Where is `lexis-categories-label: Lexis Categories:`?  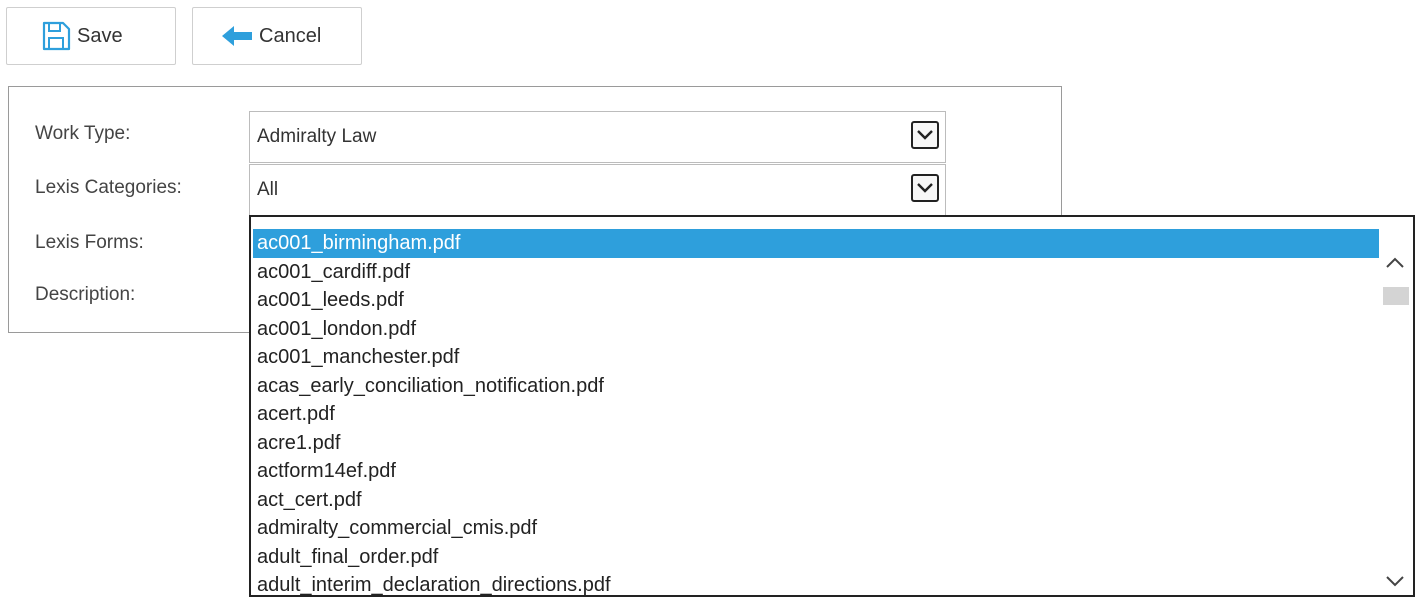
lexis-categories-label: Lexis Categories: is located at coordinates (108, 187).